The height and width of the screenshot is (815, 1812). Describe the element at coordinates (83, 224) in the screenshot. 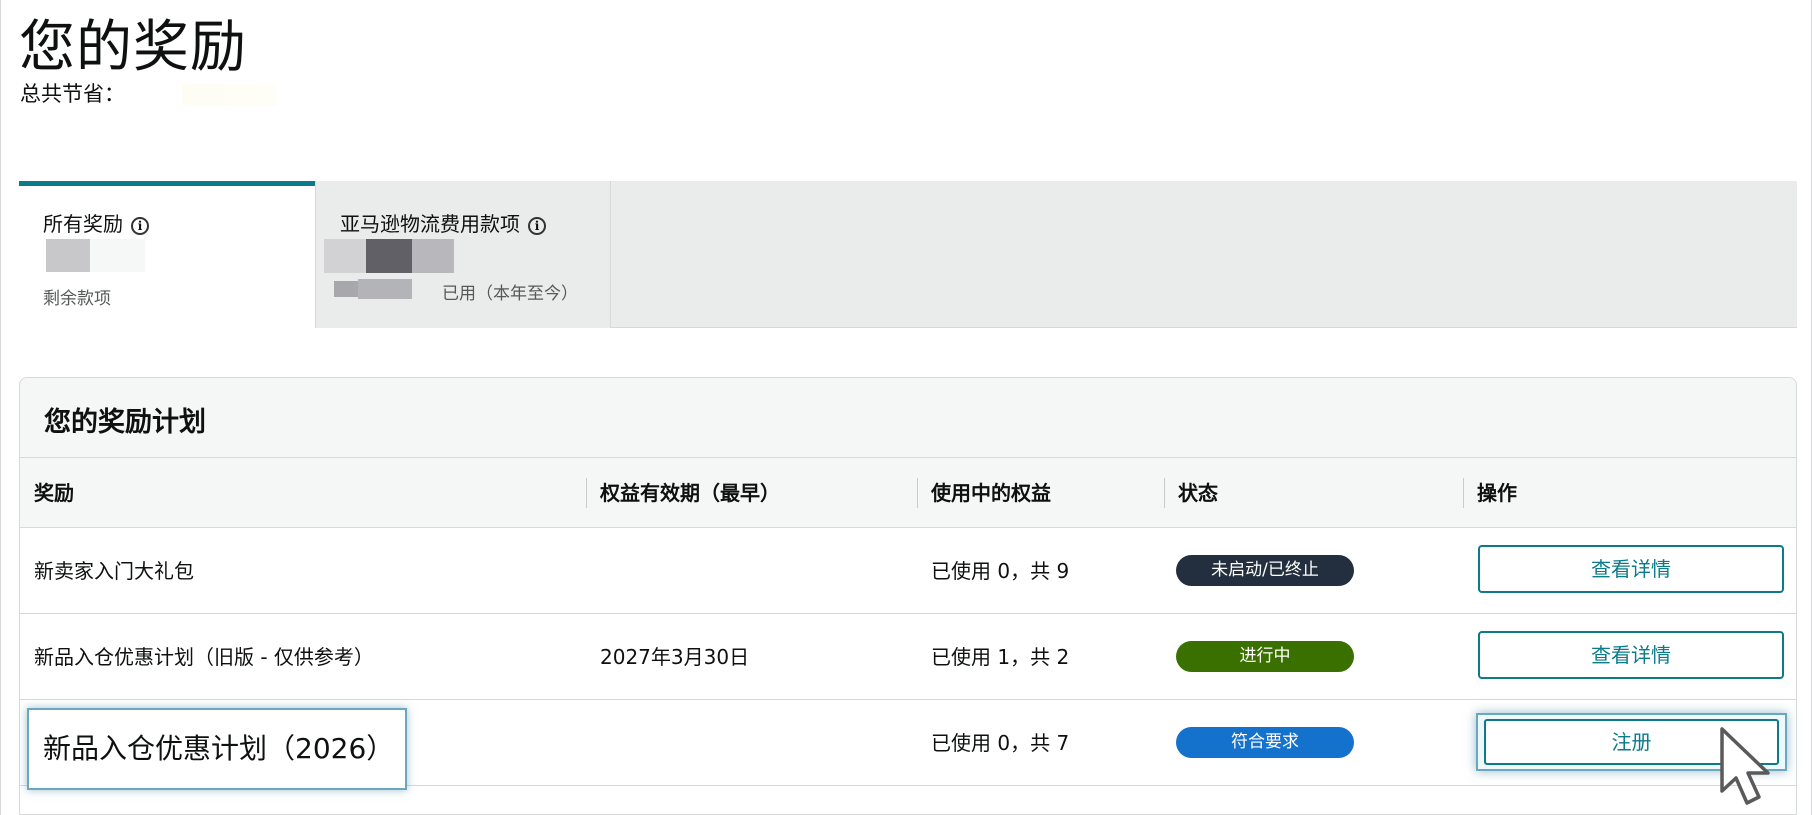

I see `tab-all-rewards-label: 所有奖励` at that location.